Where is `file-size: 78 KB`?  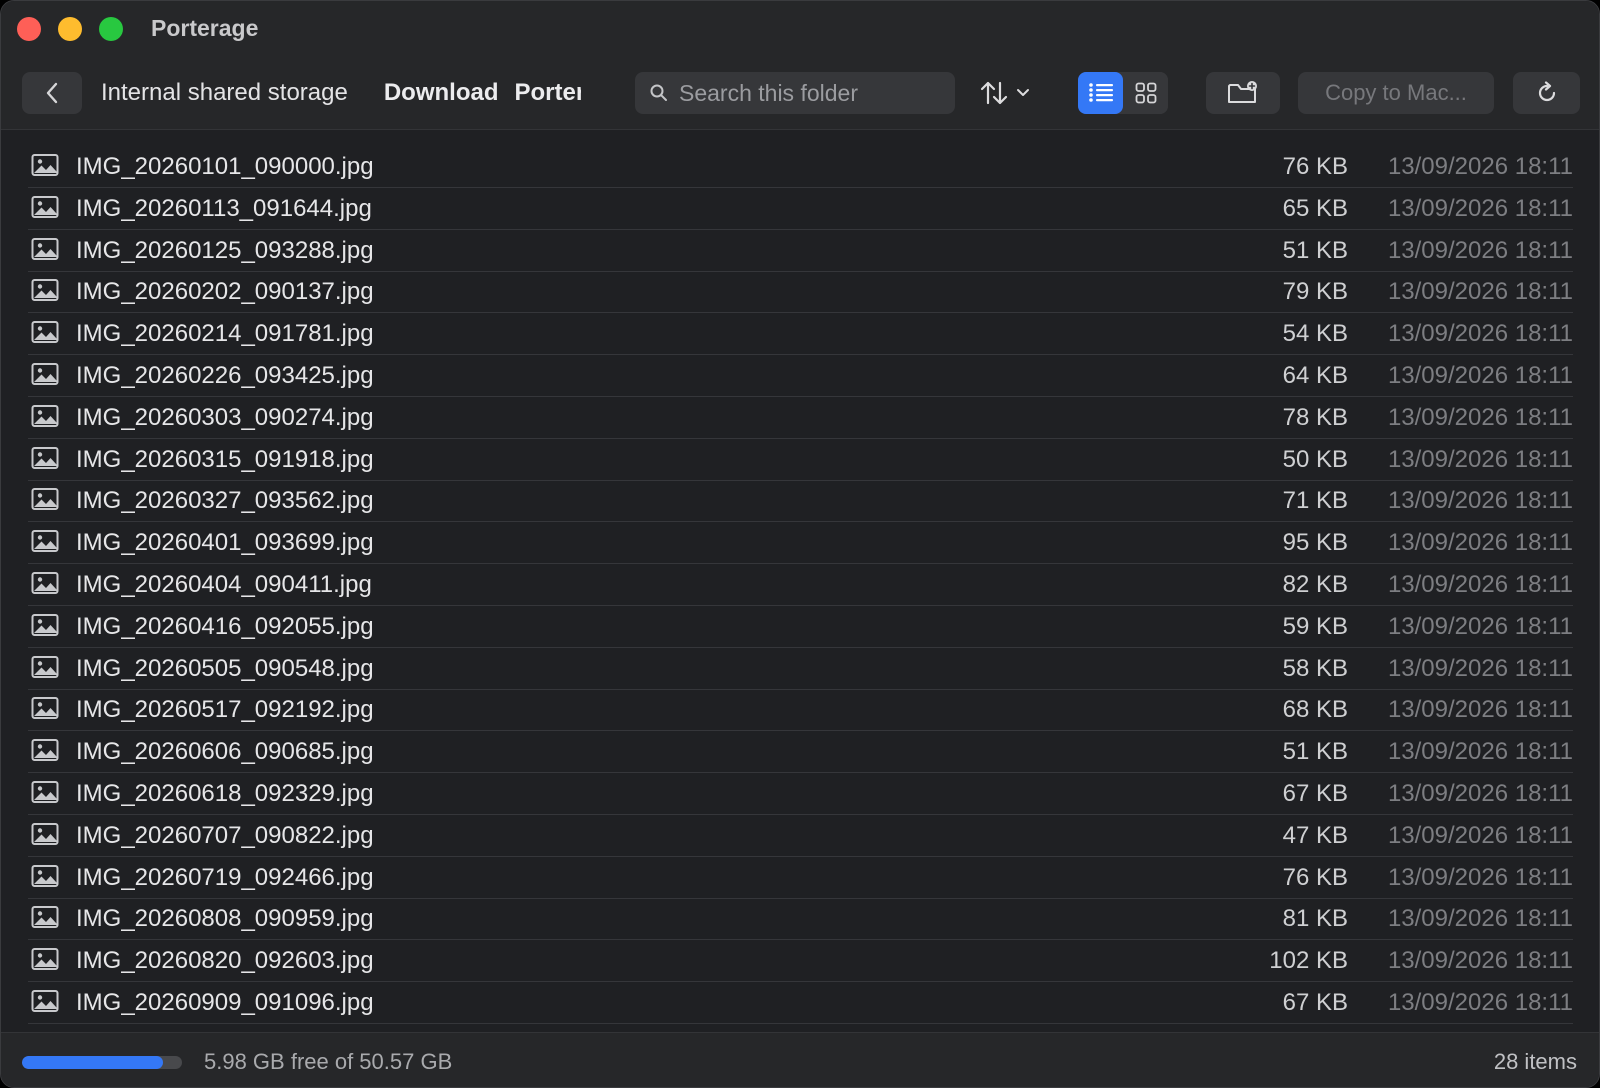 file-size: 78 KB is located at coordinates (1315, 417).